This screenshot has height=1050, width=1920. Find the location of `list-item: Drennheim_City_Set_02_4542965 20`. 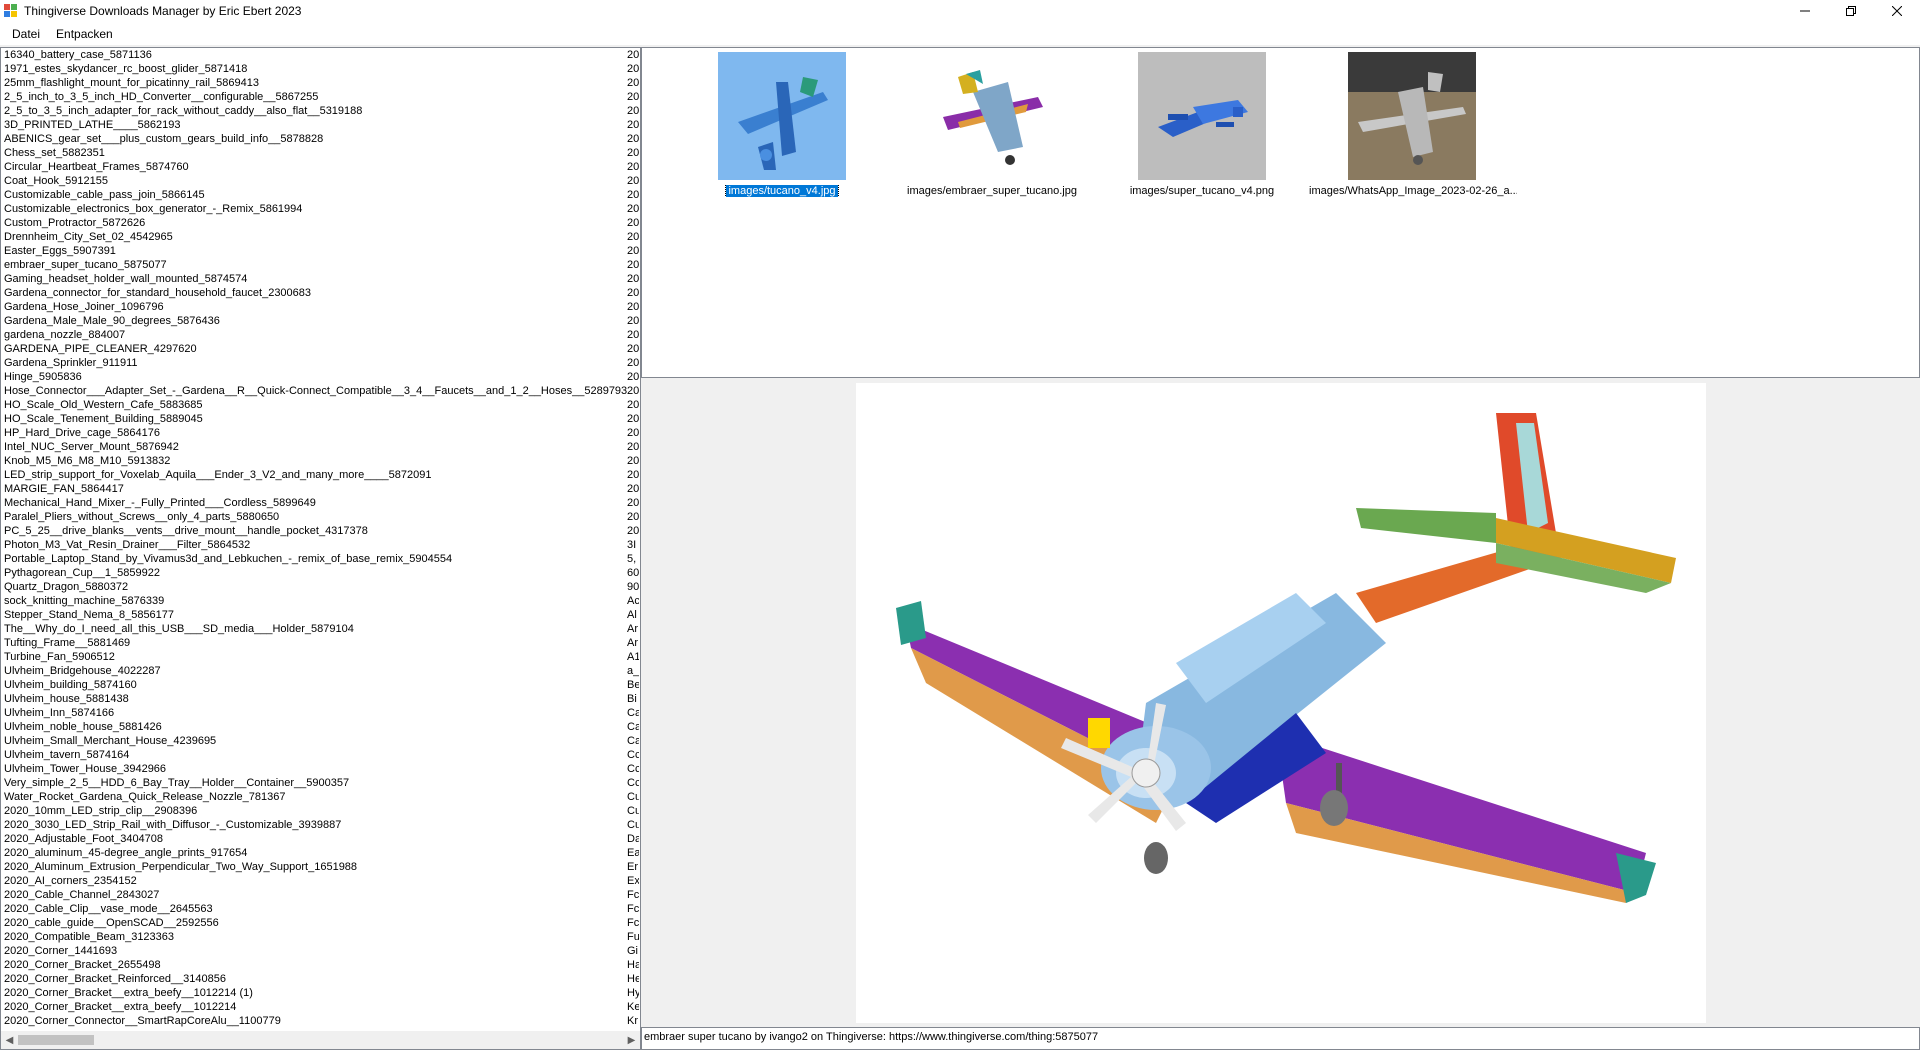

list-item: Drennheim_City_Set_02_4542965 20 is located at coordinates (320, 237).